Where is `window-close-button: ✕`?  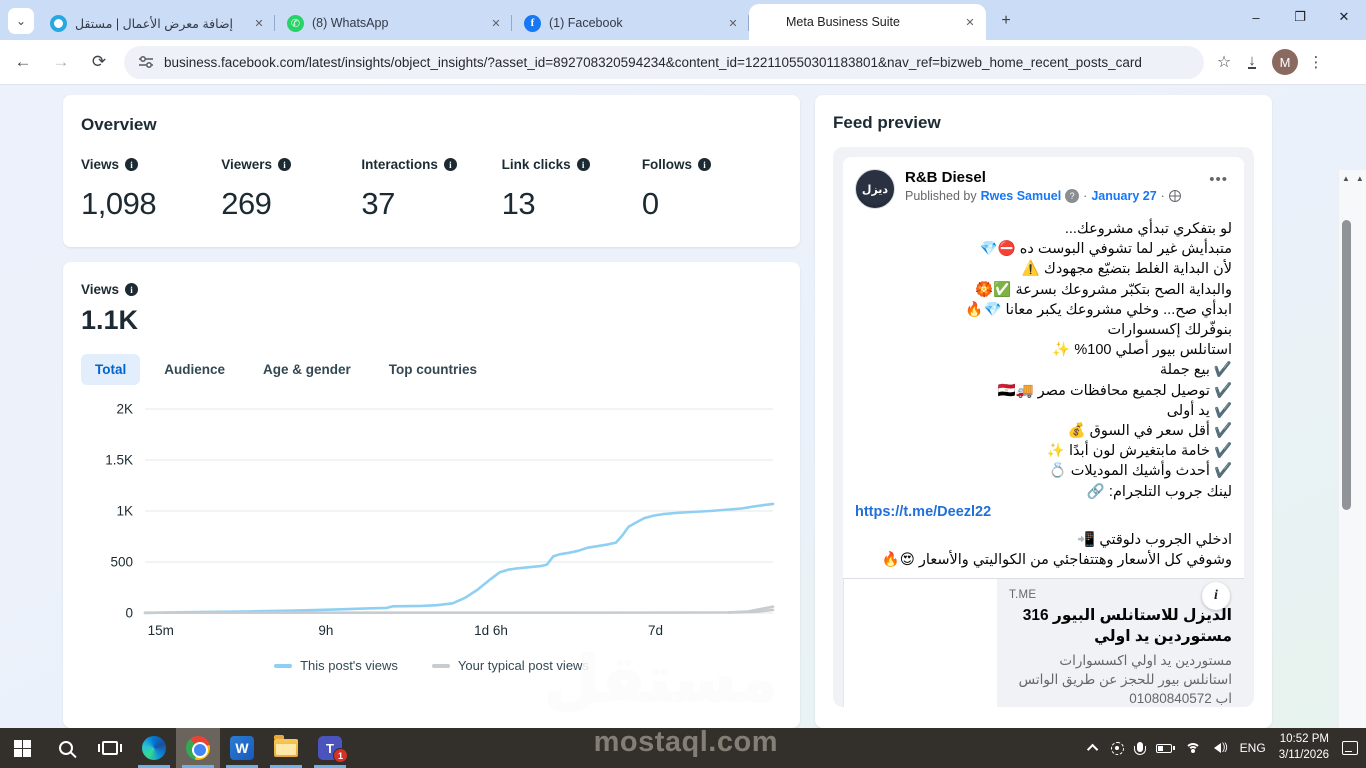 window-close-button: ✕ is located at coordinates (1344, 17).